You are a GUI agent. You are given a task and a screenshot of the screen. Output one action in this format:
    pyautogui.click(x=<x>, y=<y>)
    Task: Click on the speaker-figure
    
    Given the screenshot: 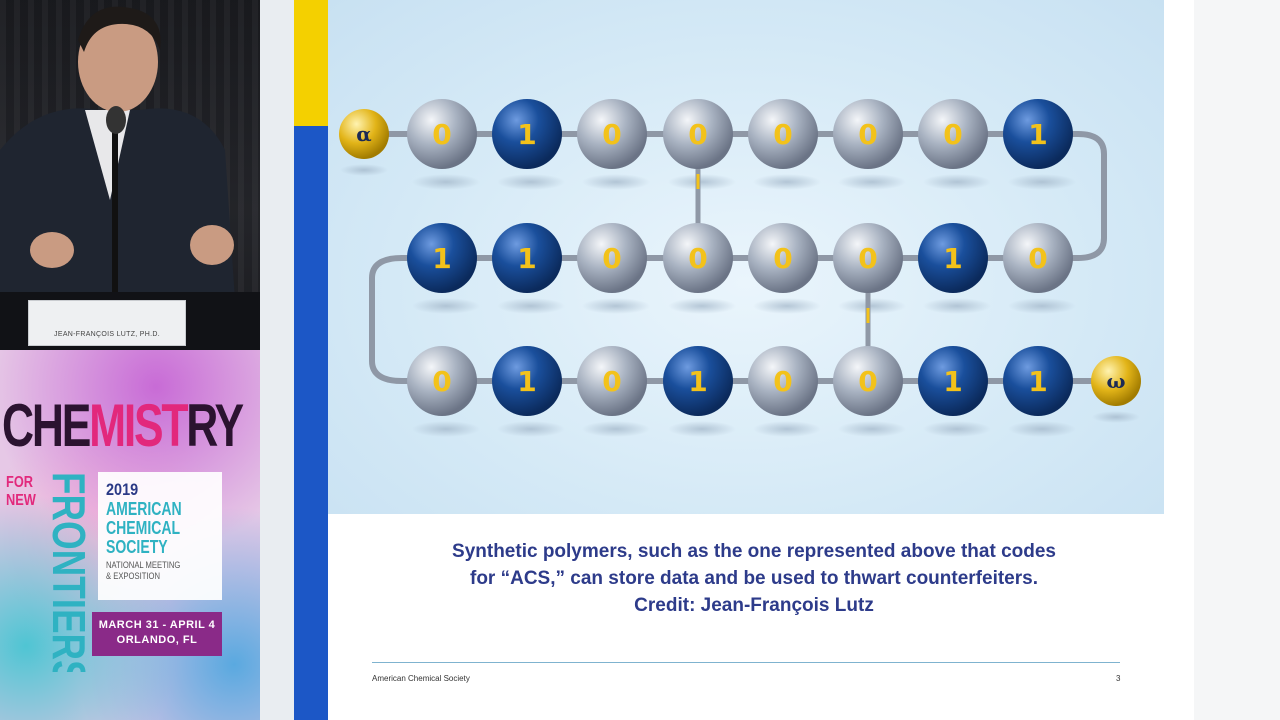 What is the action you would take?
    pyautogui.click(x=130, y=178)
    